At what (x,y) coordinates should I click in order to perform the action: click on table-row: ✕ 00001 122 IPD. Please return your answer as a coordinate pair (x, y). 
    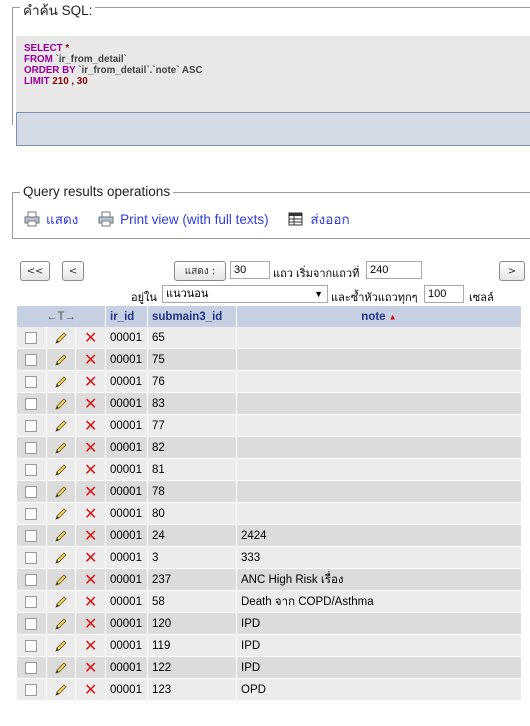
    Looking at the image, I should click on (269, 668).